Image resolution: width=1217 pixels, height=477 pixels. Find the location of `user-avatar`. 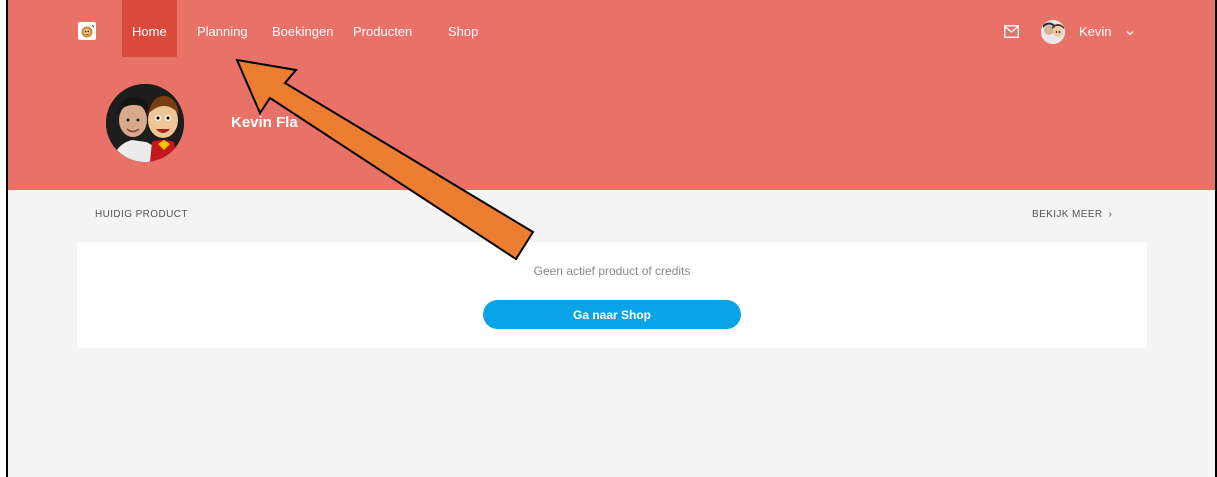

user-avatar is located at coordinates (1053, 32).